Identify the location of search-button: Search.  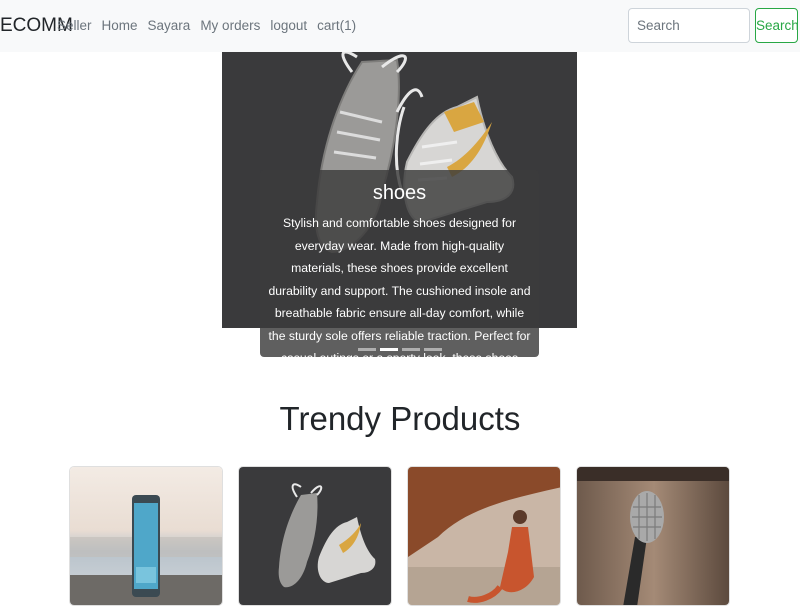
(777, 25).